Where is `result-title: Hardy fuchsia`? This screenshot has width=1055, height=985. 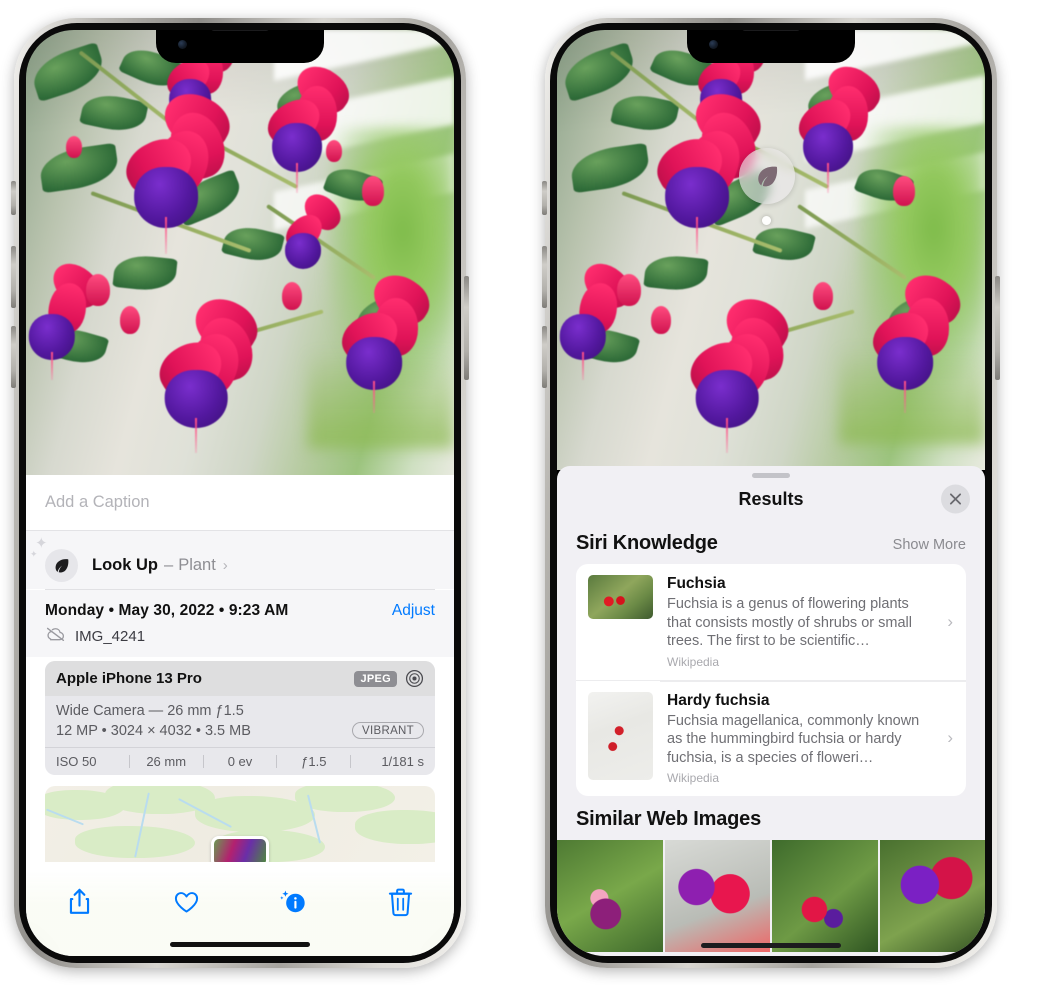 result-title: Hardy fuchsia is located at coordinates (718, 700).